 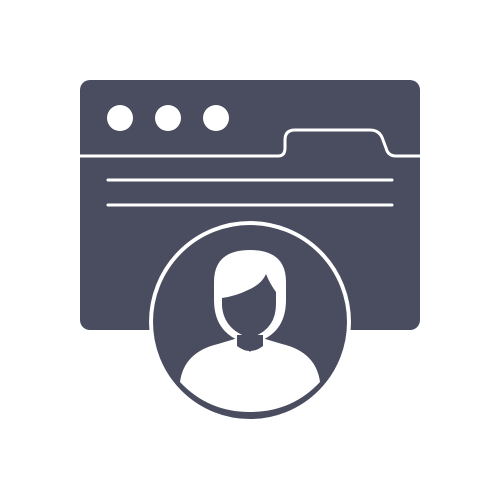 What do you see at coordinates (120, 118) in the screenshot?
I see `window-dot-1-icon` at bounding box center [120, 118].